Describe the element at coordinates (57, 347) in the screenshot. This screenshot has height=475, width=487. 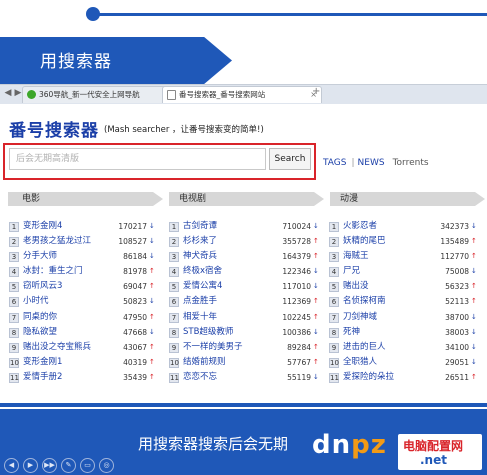
I see `item-title-link: 赌出没之夺宝熊兵` at that location.